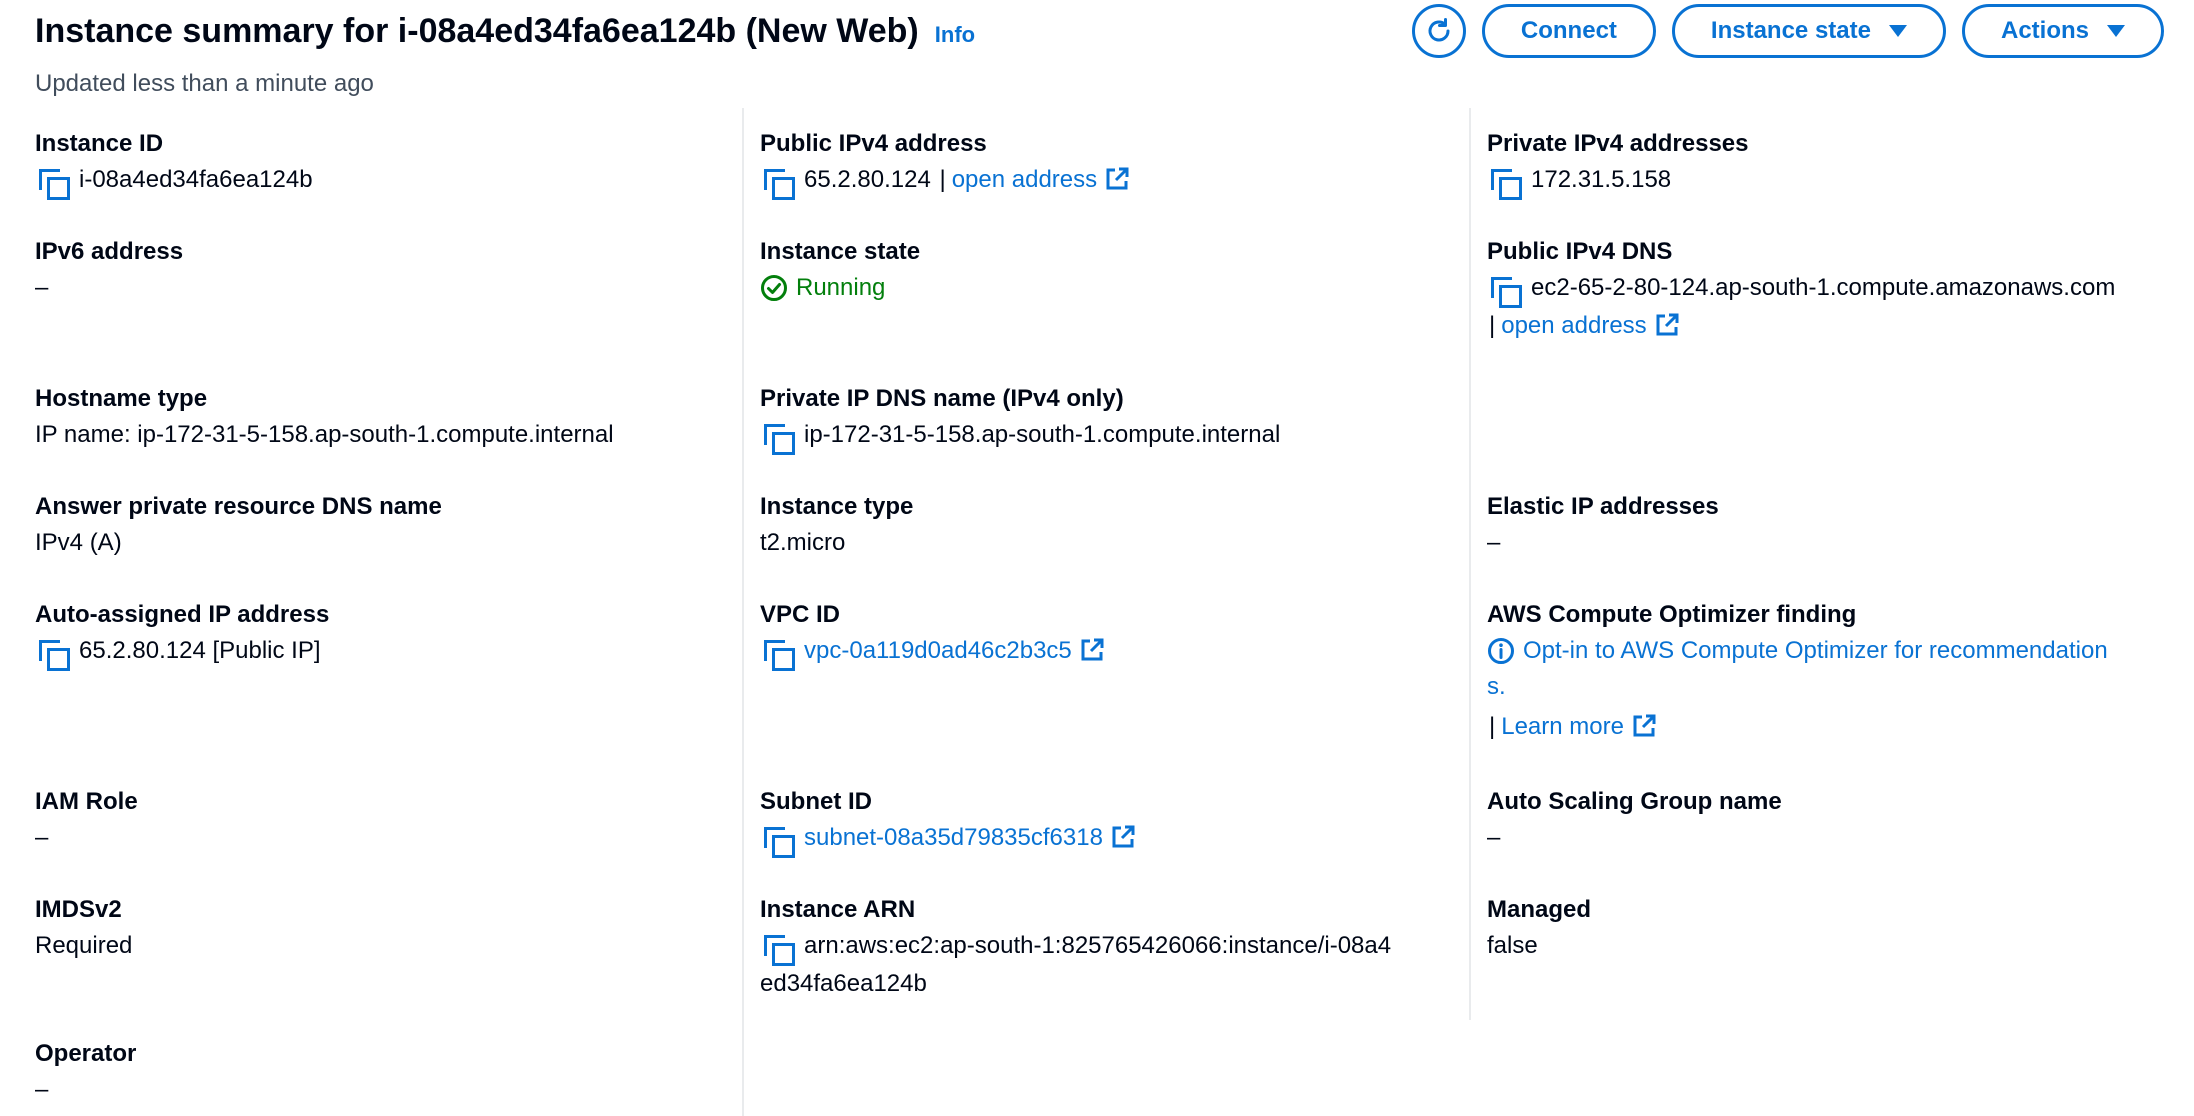 This screenshot has width=2194, height=1116. I want to click on refresh-icon, so click(1439, 30).